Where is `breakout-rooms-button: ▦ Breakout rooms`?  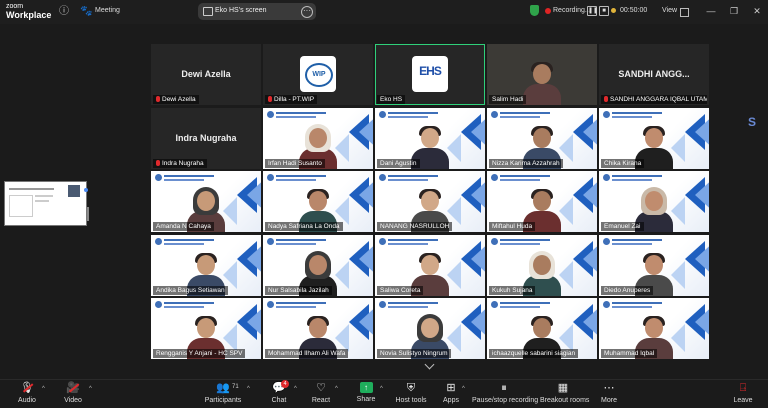 breakout-rooms-button: ▦ Breakout rooms is located at coordinates (564, 395).